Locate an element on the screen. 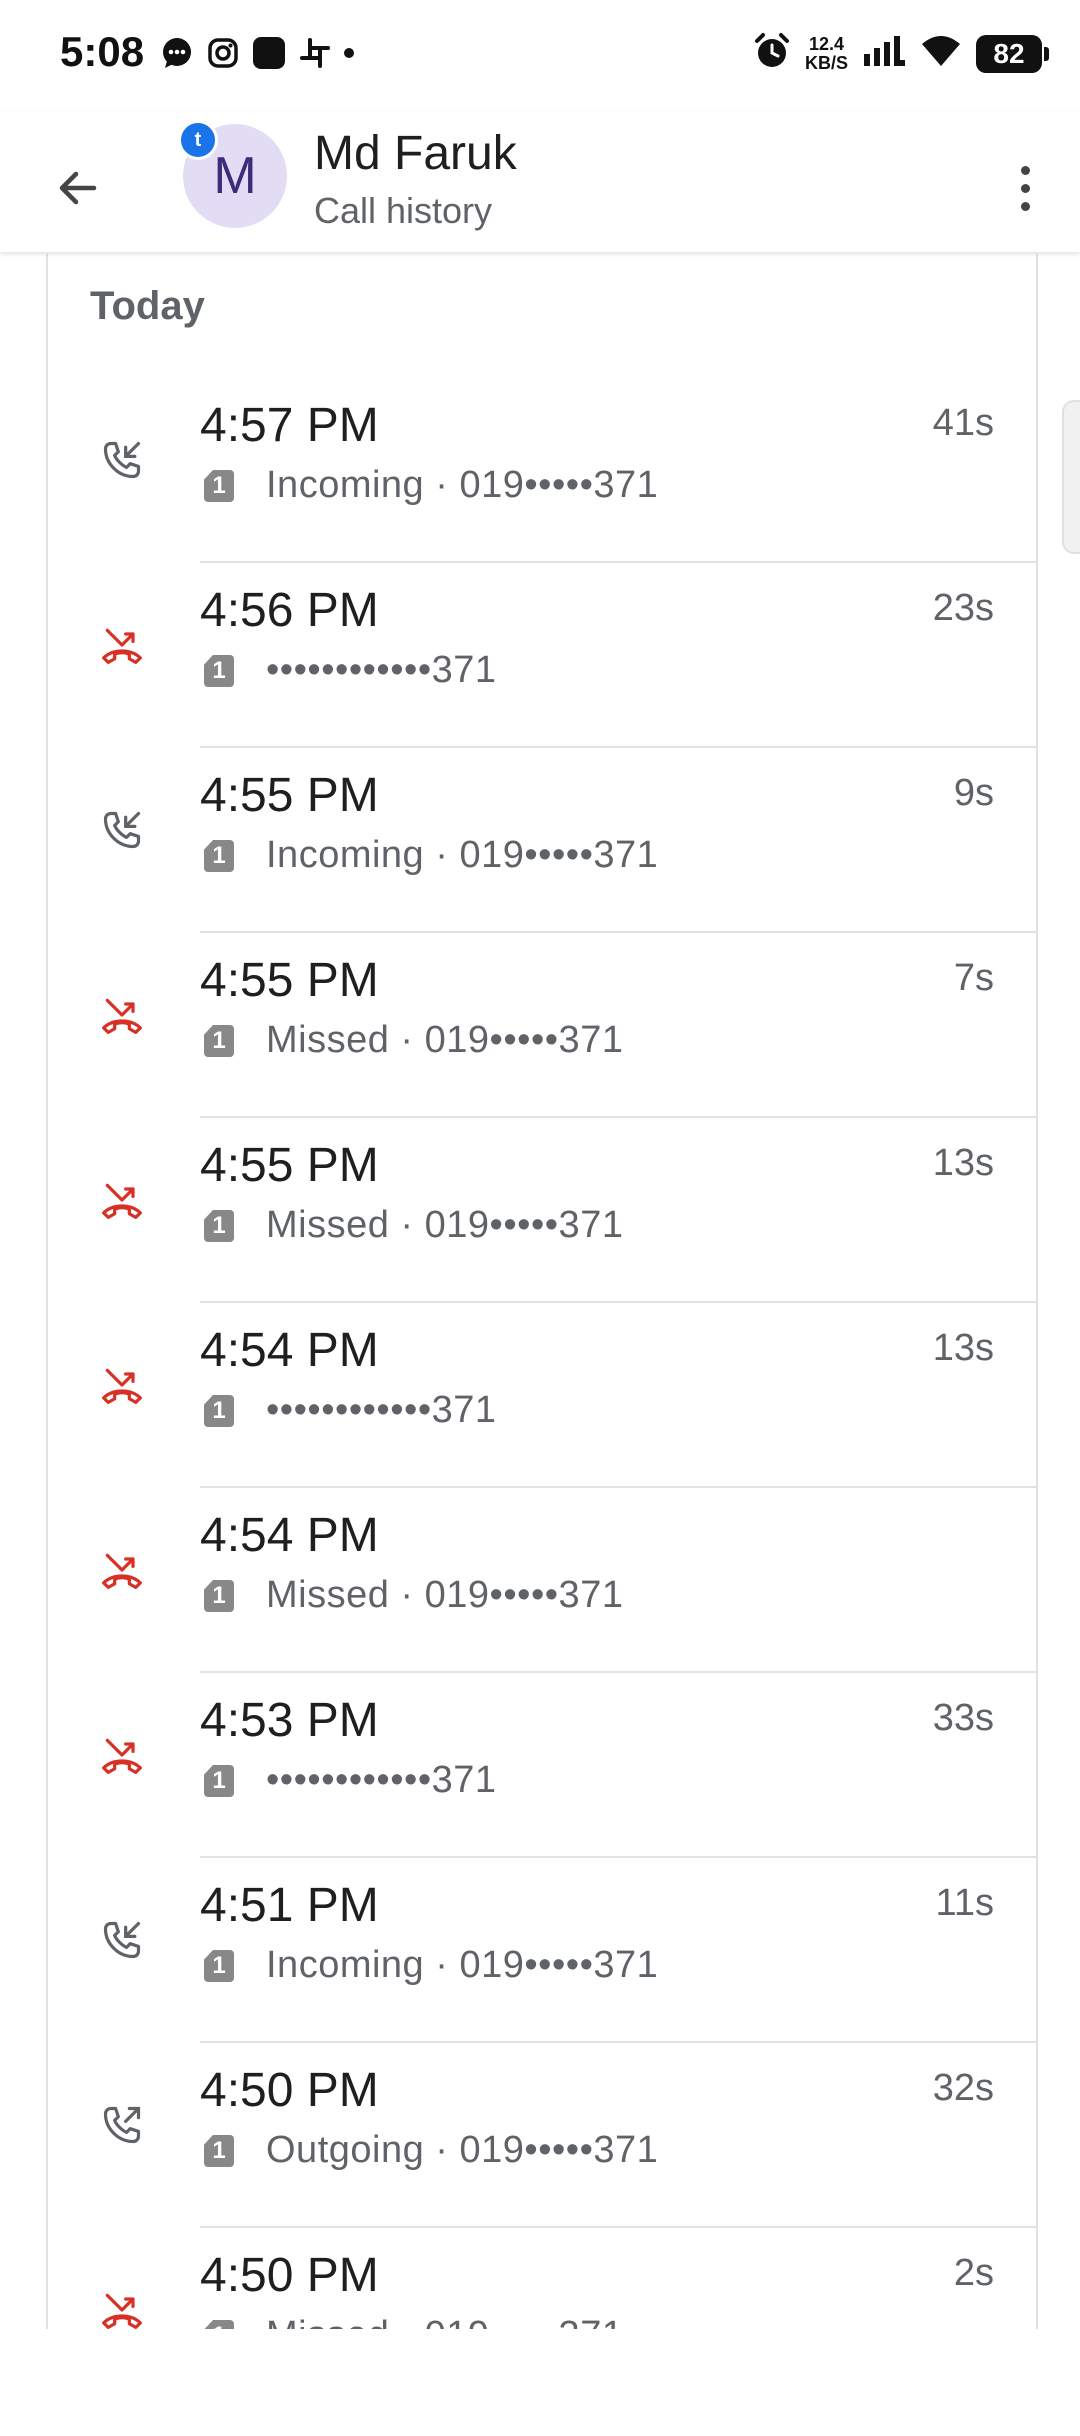  signal-icon is located at coordinates (884, 53).